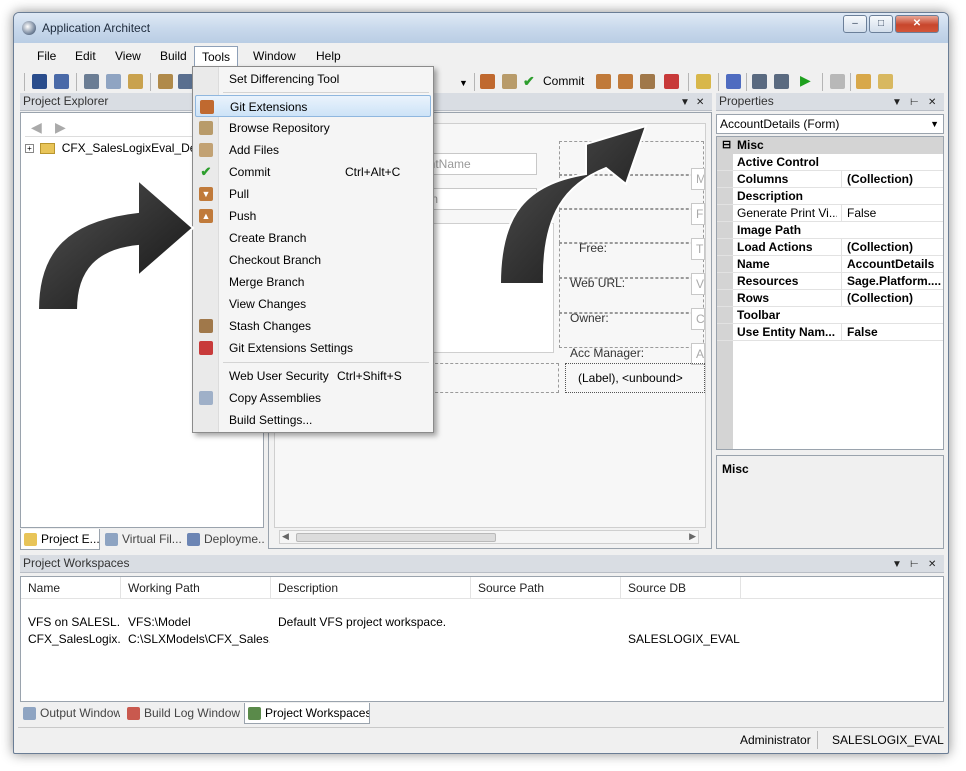  Describe the element at coordinates (183, 713) in the screenshot. I see `tab-build-log: Build Log Window` at that location.